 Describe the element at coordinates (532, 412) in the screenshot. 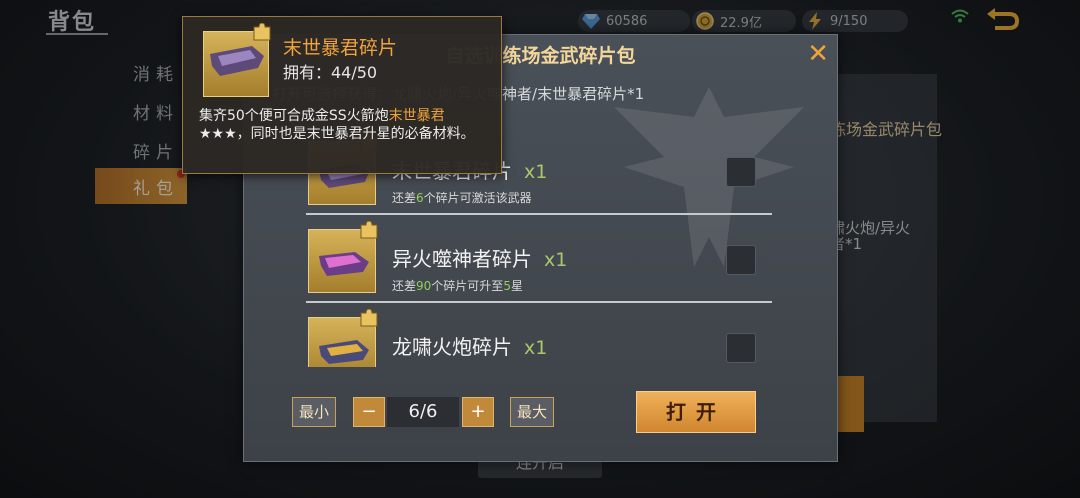

I see `max-button: 最大` at that location.